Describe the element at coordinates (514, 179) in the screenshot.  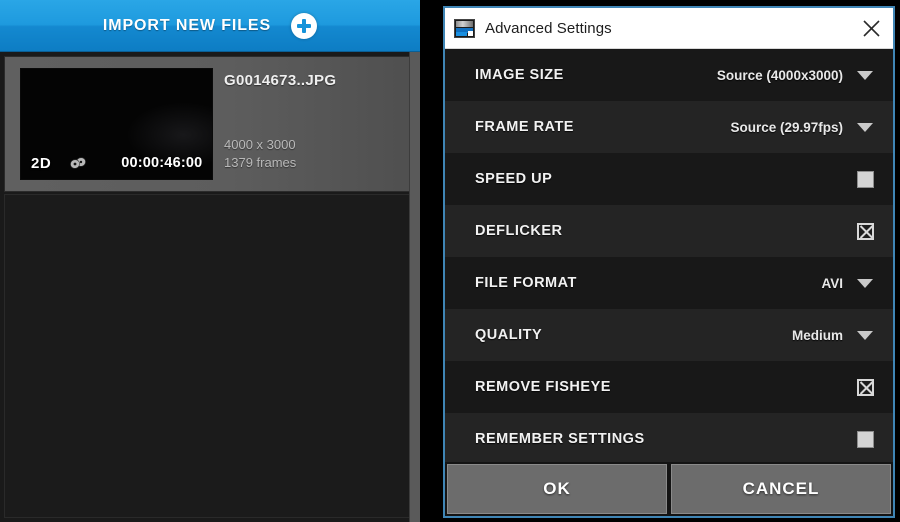
I see `setting-label: SPEED UP` at that location.